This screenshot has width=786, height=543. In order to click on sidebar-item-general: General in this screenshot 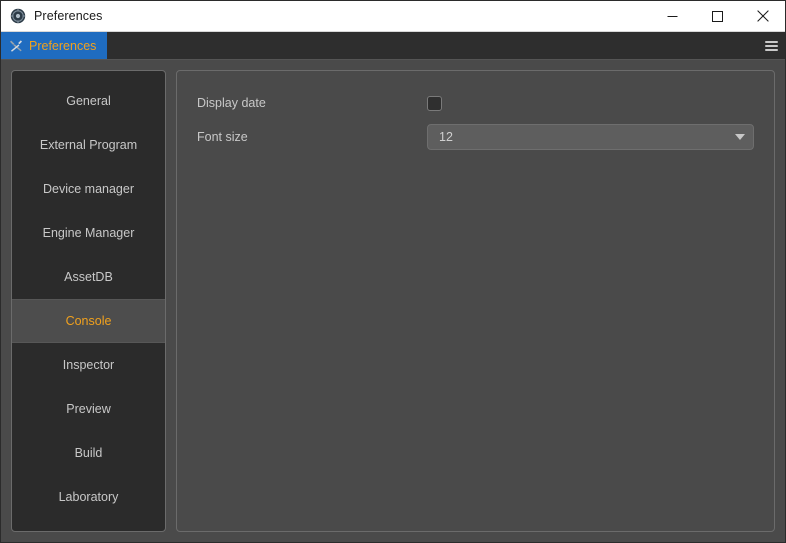, I will do `click(88, 101)`.